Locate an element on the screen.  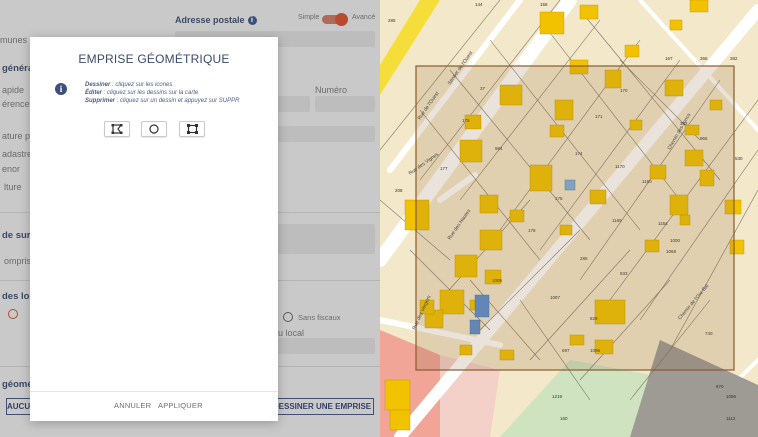
section-geom-heading: géomé is located at coordinates (17, 384).